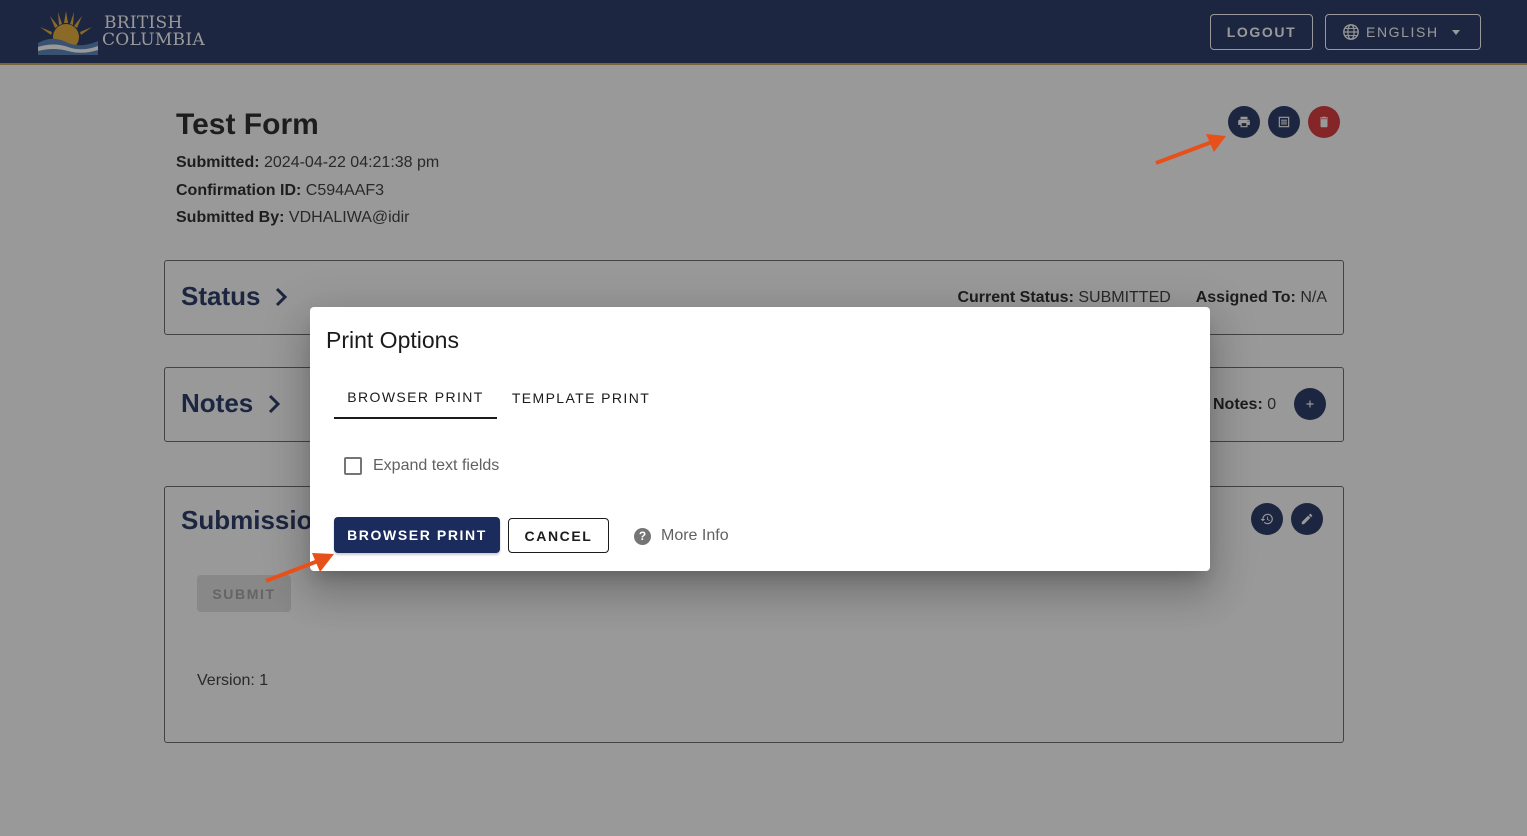 The width and height of the screenshot is (1527, 836). What do you see at coordinates (1190, 149) in the screenshot?
I see `annotation-arrow-print` at bounding box center [1190, 149].